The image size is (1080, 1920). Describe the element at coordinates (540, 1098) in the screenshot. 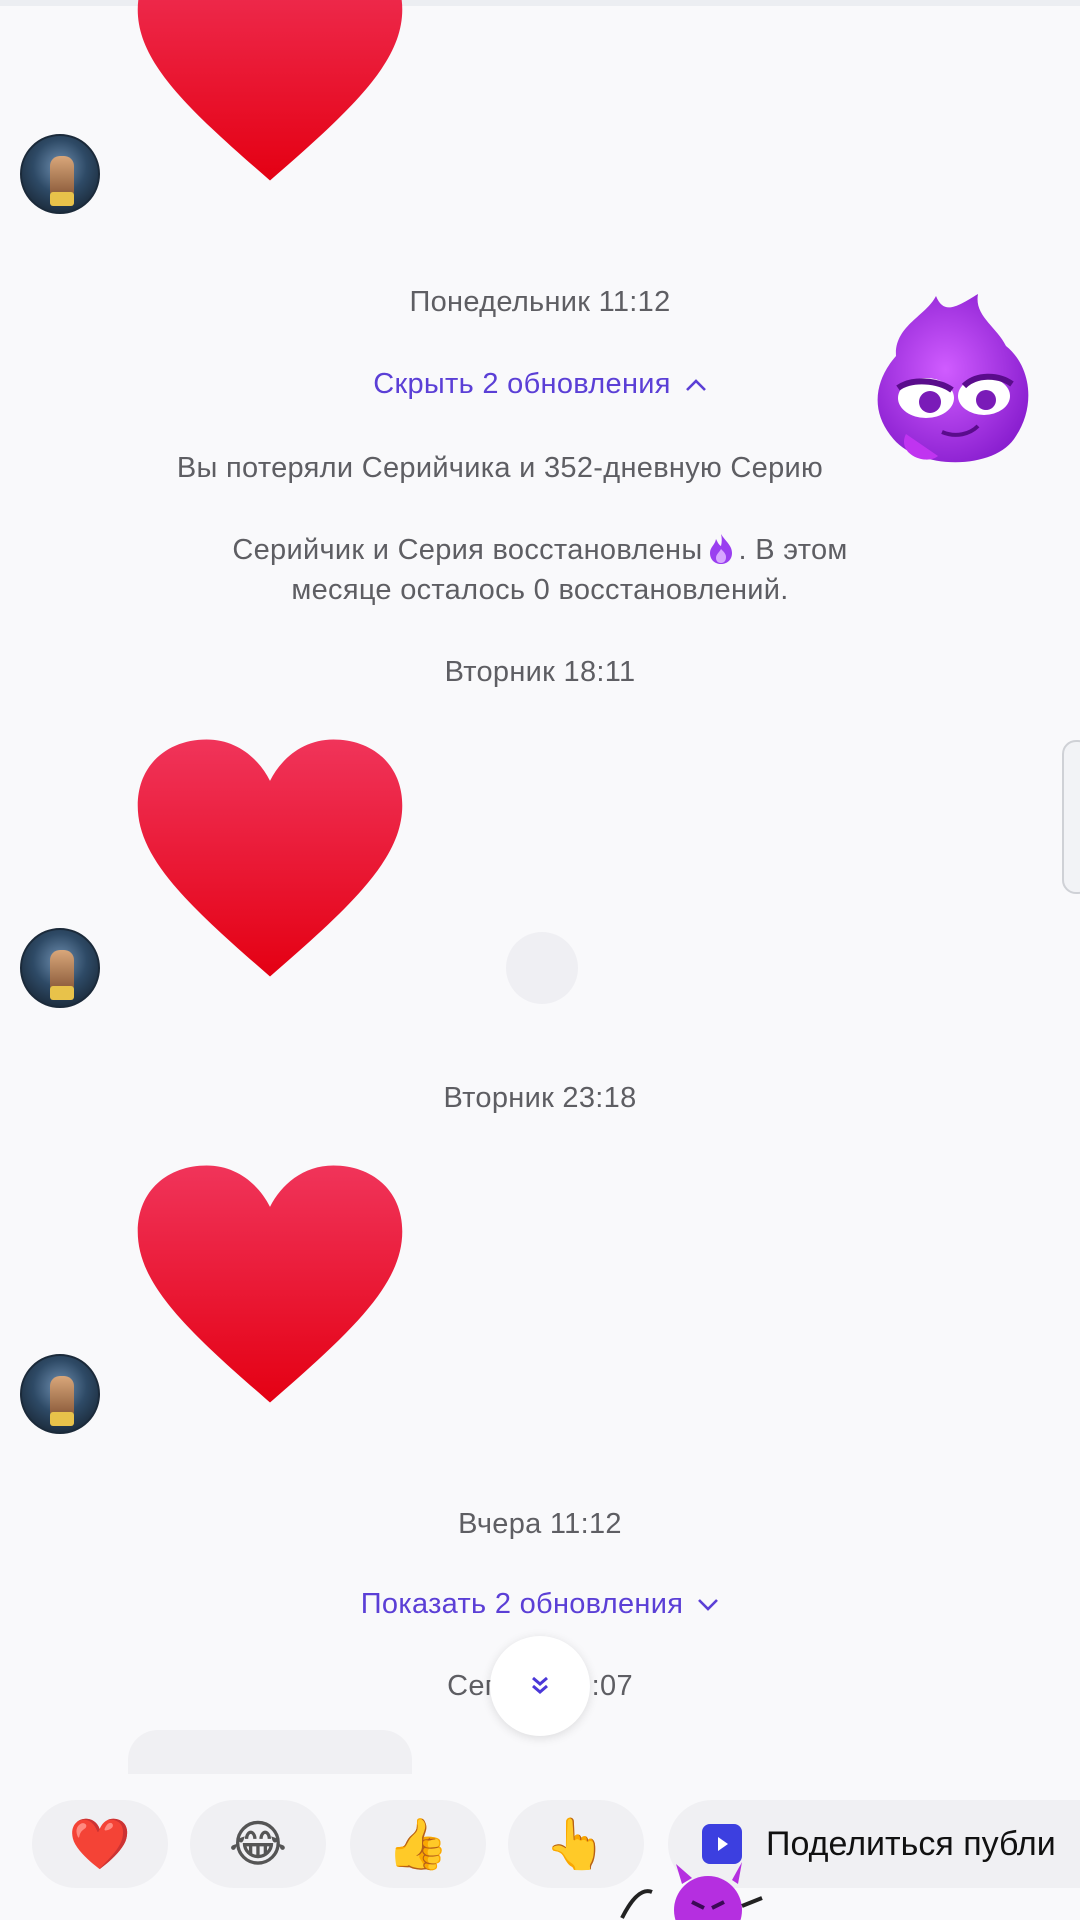

I see `timestamp: Вторник 23:18` at that location.